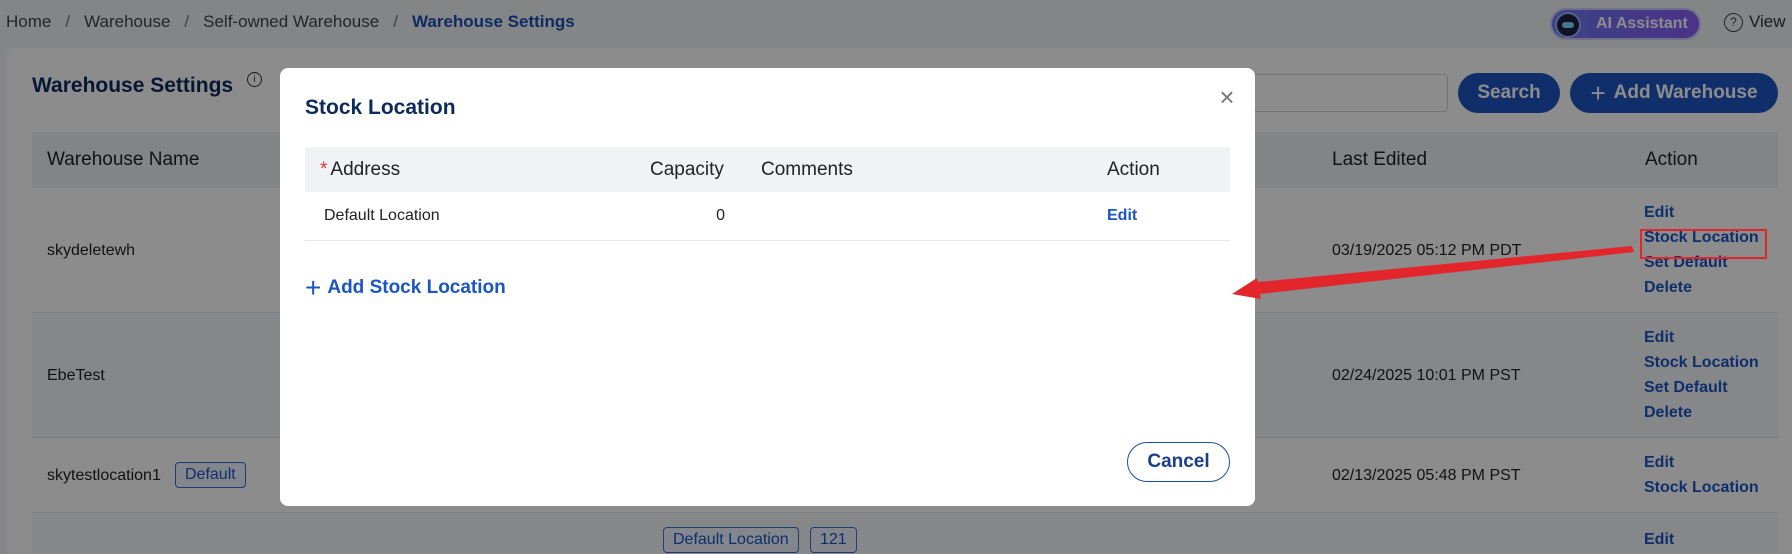 This screenshot has width=1792, height=554. What do you see at coordinates (416, 287) in the screenshot?
I see `add-stock-location-label: Add Stock Location` at bounding box center [416, 287].